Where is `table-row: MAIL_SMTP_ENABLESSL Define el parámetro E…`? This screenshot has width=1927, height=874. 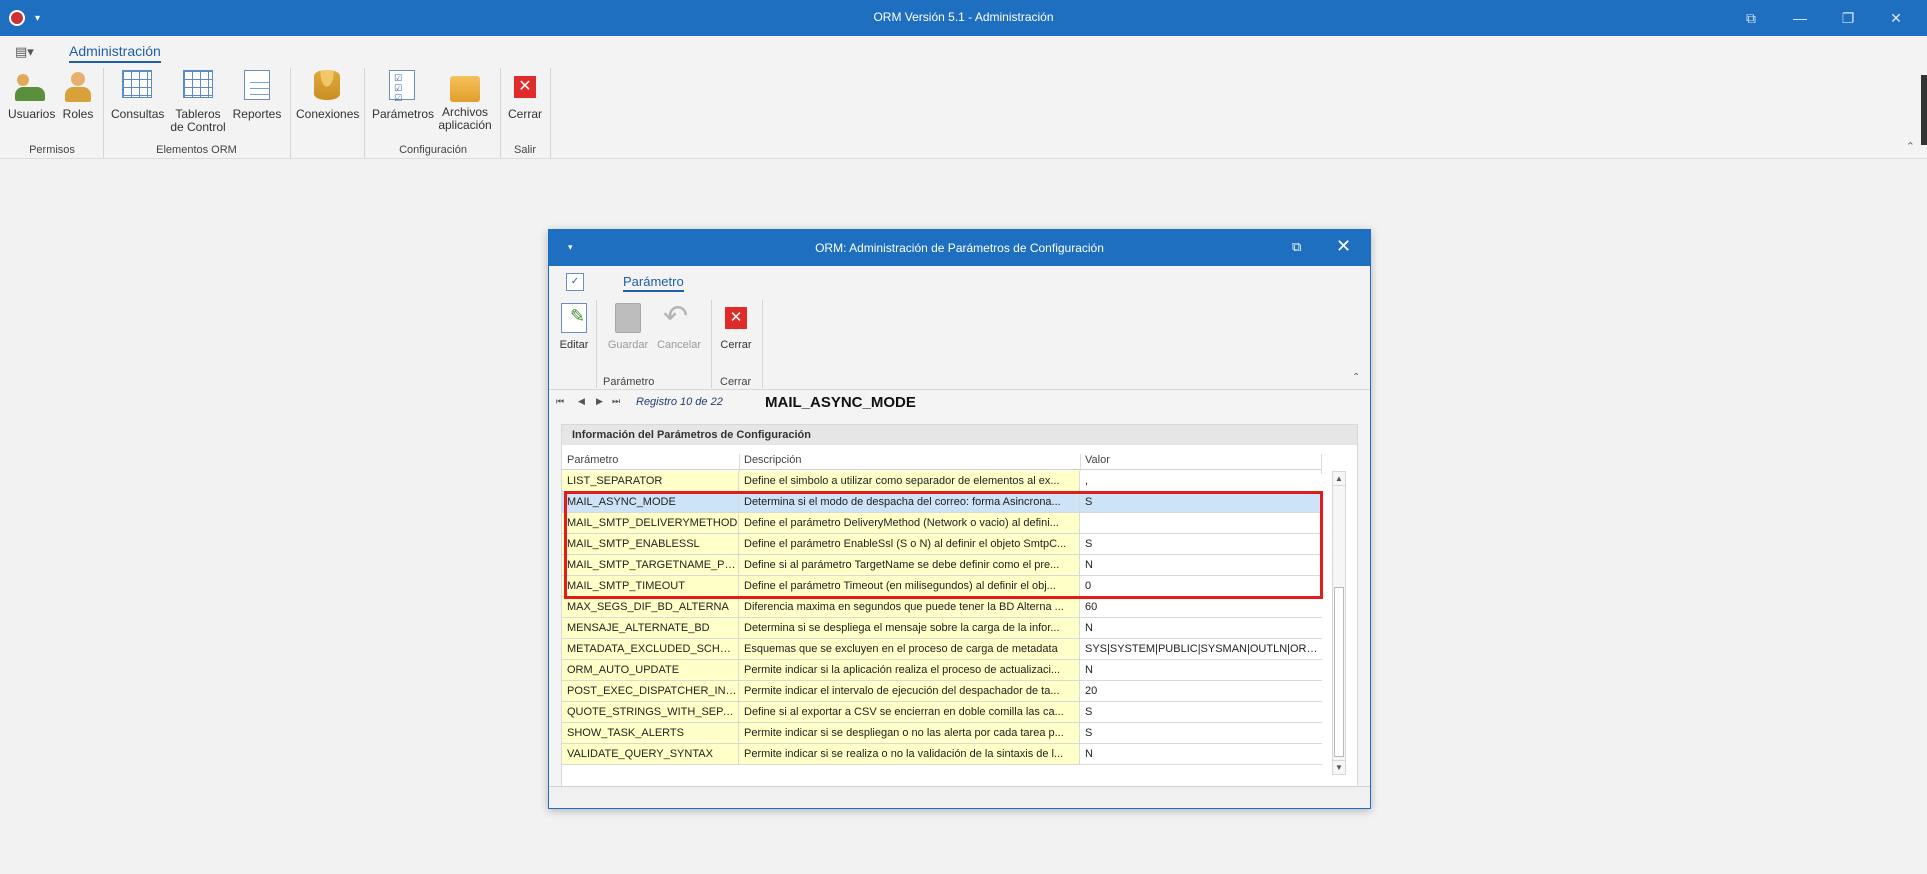 table-row: MAIL_SMTP_ENABLESSL Define el parámetro E… is located at coordinates (942, 544).